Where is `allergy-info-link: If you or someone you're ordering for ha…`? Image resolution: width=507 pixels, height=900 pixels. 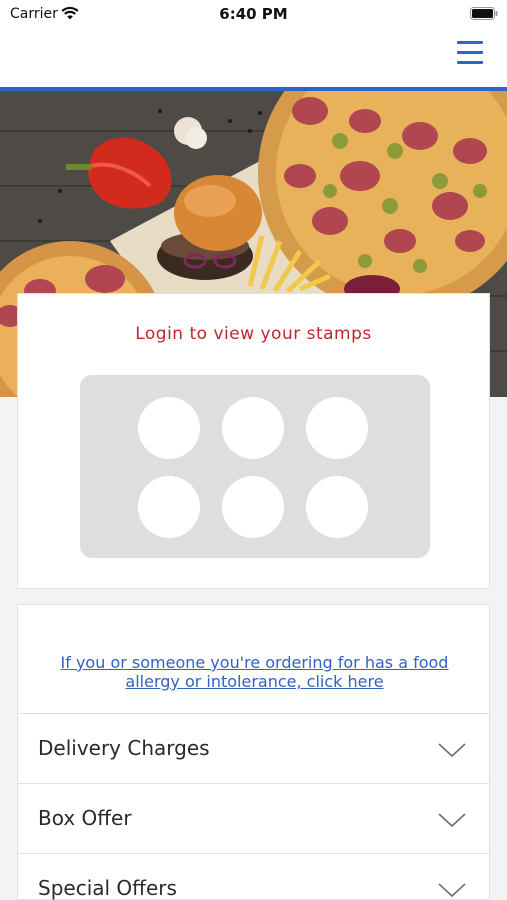
allergy-info-link: If you or someone you're ordering for ha… is located at coordinates (254, 672).